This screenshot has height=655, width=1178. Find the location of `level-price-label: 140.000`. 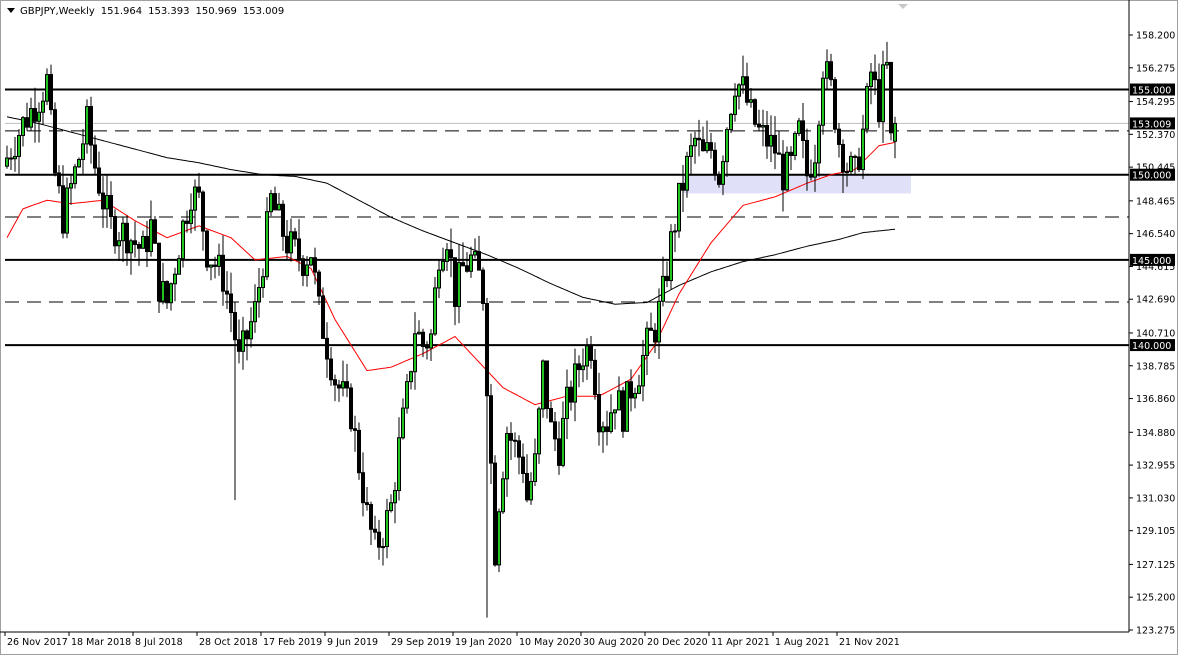

level-price-label: 140.000 is located at coordinates (1151, 346).